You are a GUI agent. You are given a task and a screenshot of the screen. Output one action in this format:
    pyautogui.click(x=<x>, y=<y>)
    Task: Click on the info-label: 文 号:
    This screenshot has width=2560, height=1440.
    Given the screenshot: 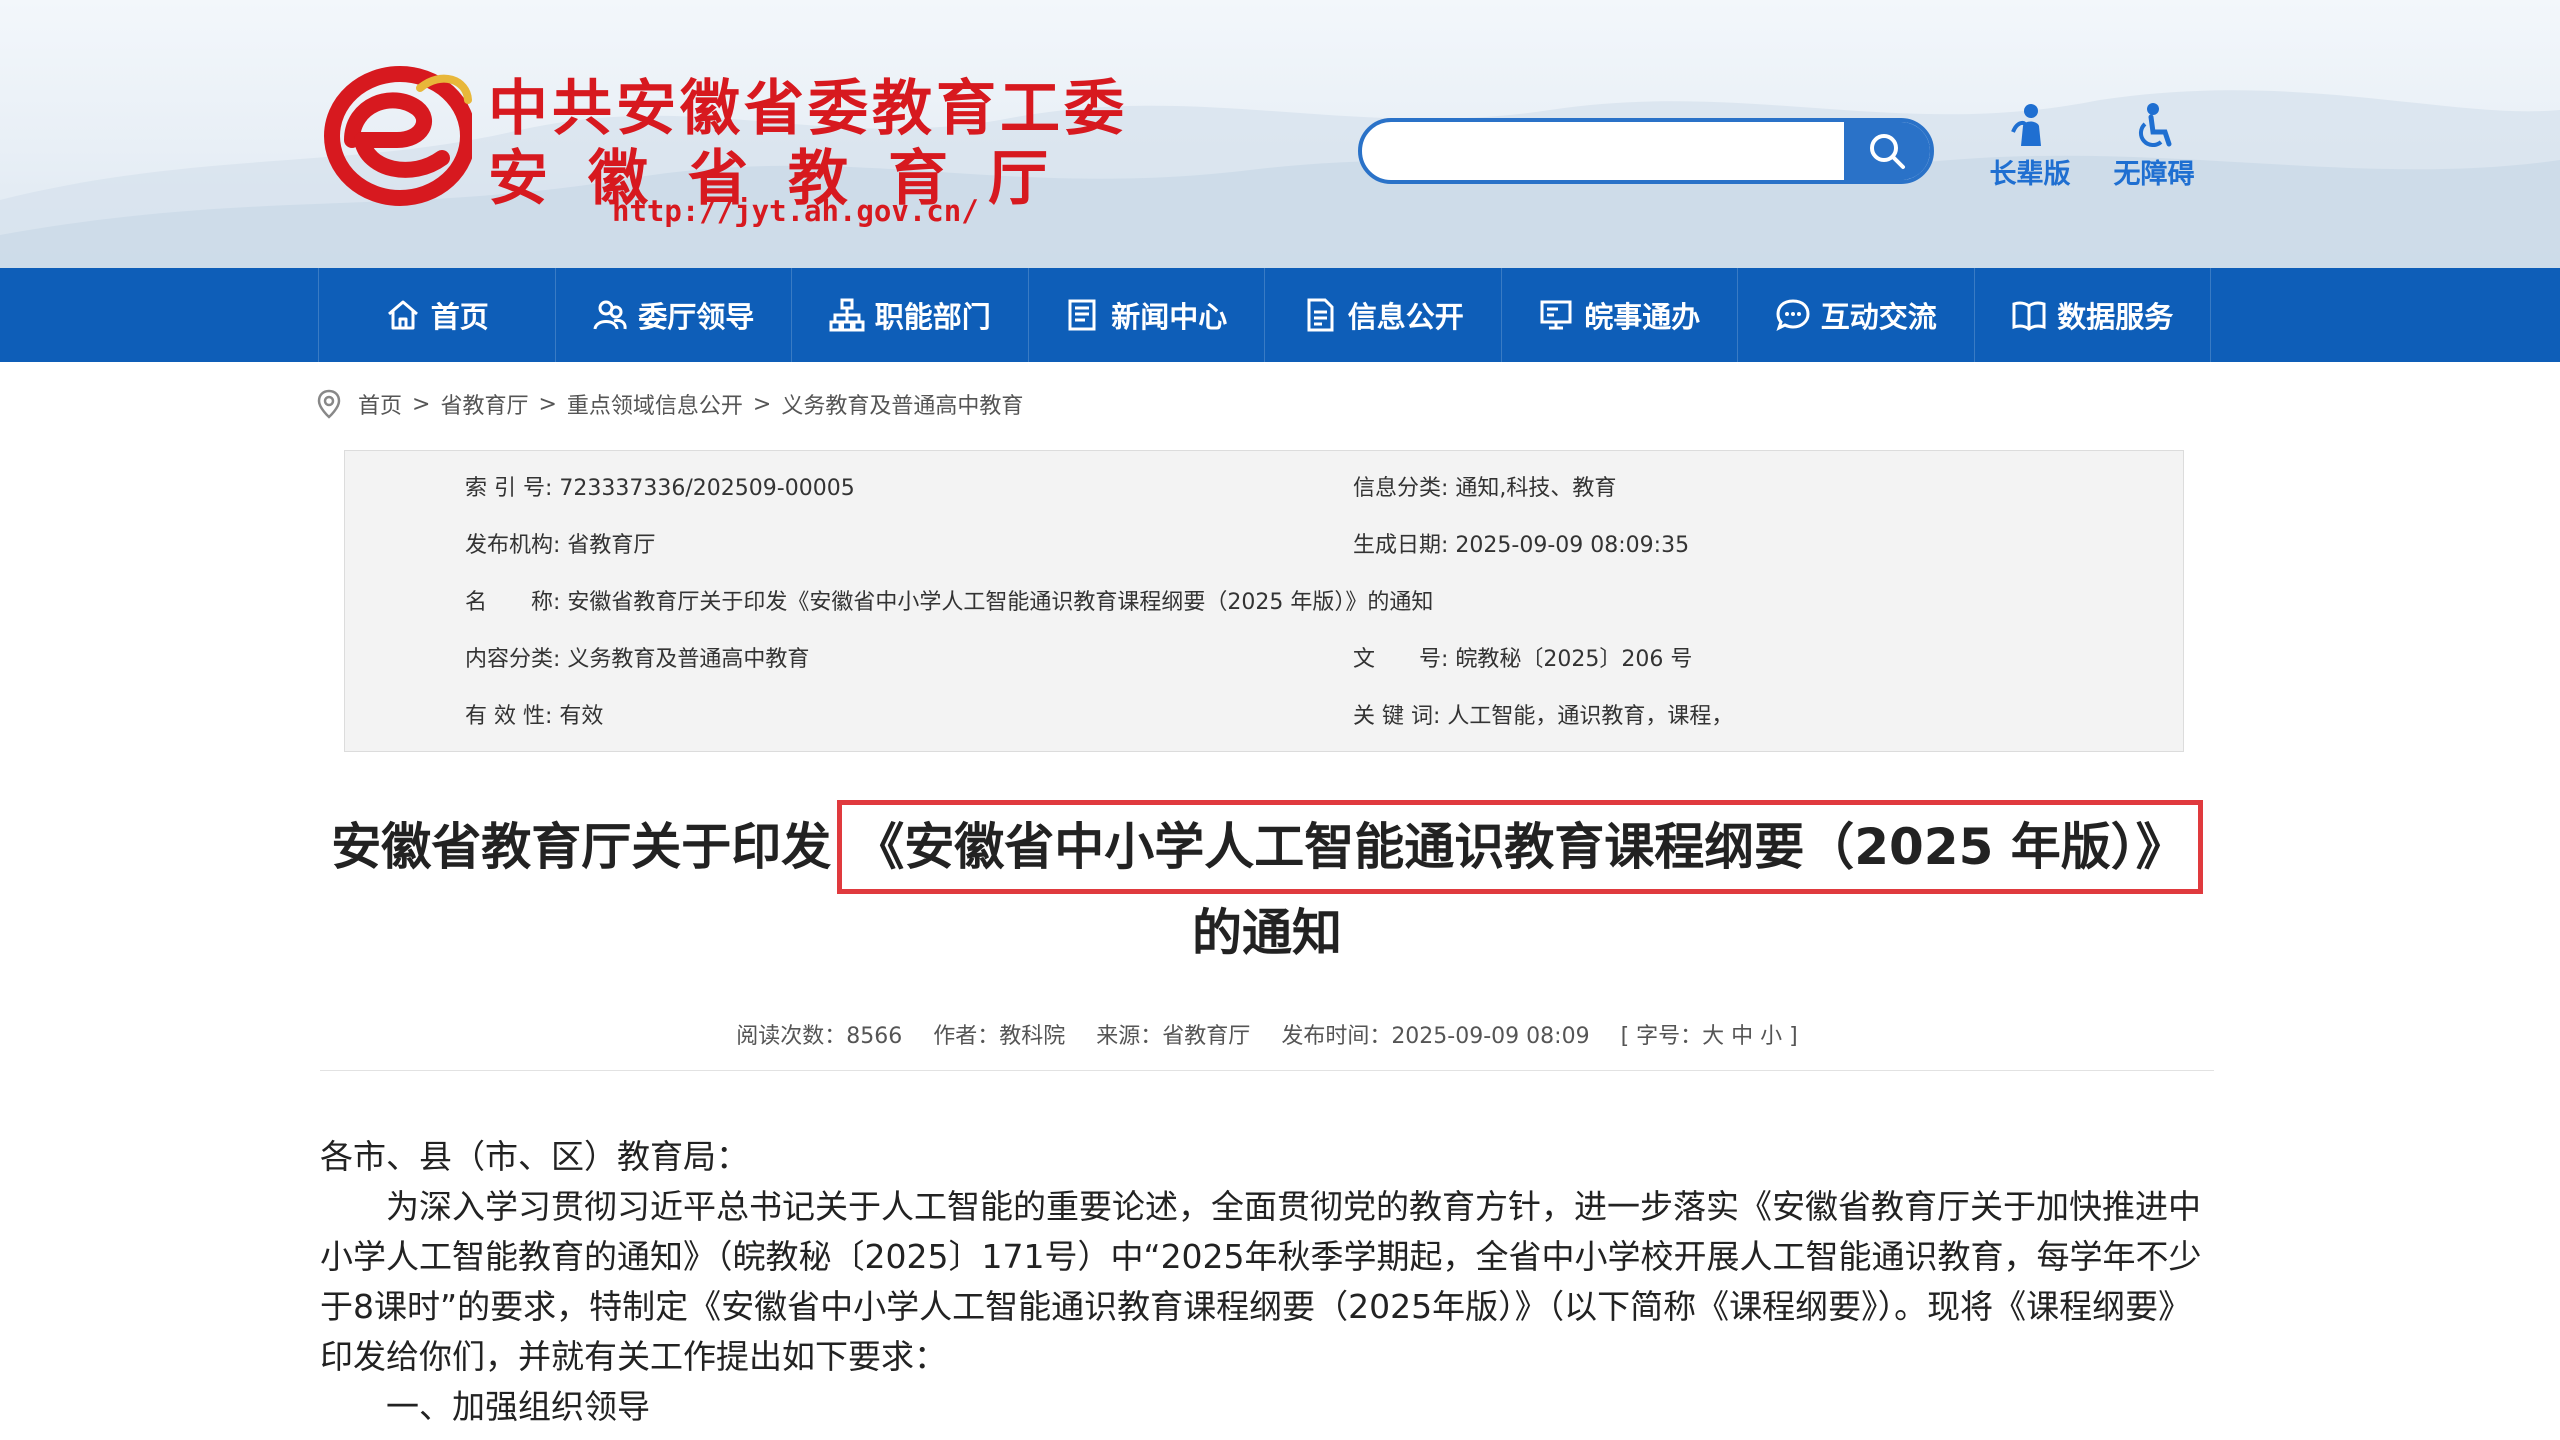 What is the action you would take?
    pyautogui.click(x=1401, y=659)
    